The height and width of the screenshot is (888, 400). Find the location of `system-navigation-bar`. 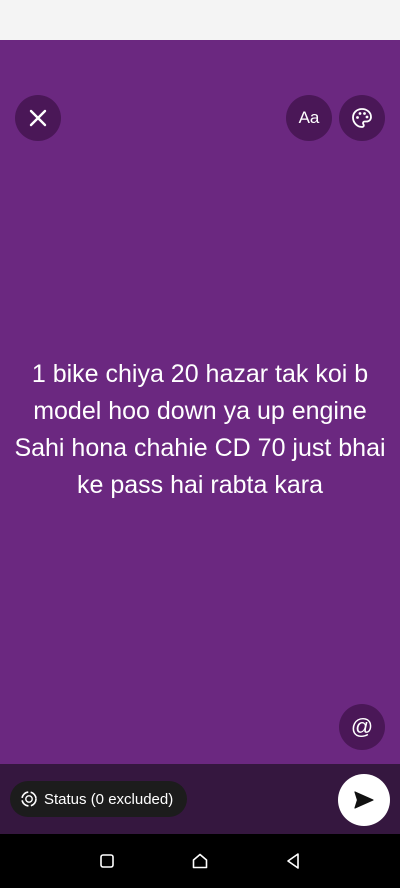

system-navigation-bar is located at coordinates (200, 861).